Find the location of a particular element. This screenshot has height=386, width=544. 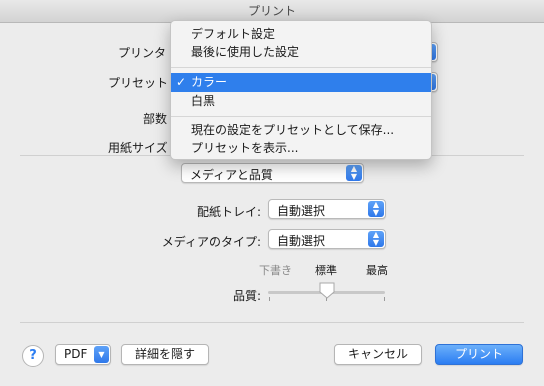

copies-label: 部数 is located at coordinates (155, 119).